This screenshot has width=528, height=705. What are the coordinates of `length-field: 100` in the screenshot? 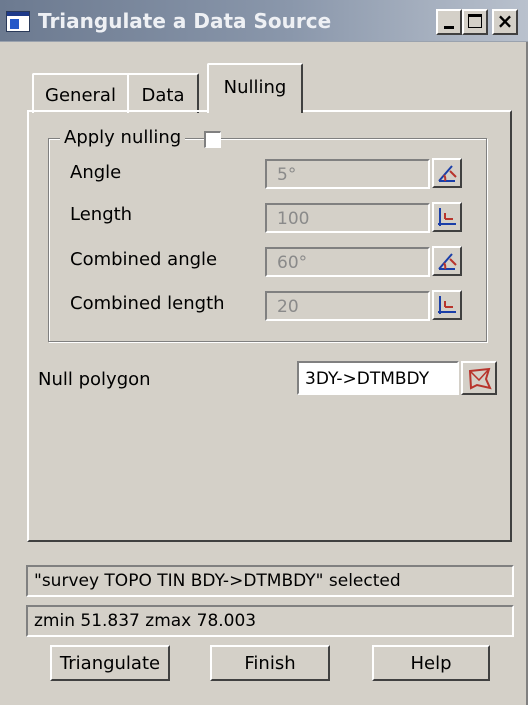 It's located at (347, 218).